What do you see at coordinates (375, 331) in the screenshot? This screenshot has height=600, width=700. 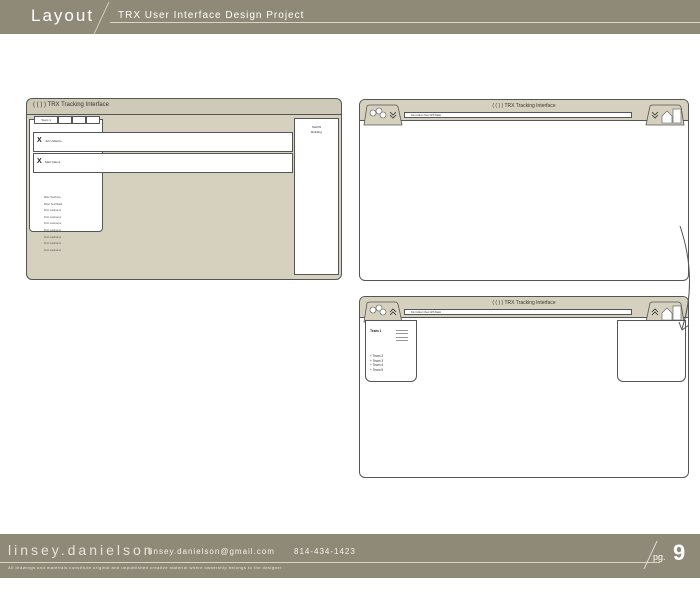 I see `team-heading: Team 1` at bounding box center [375, 331].